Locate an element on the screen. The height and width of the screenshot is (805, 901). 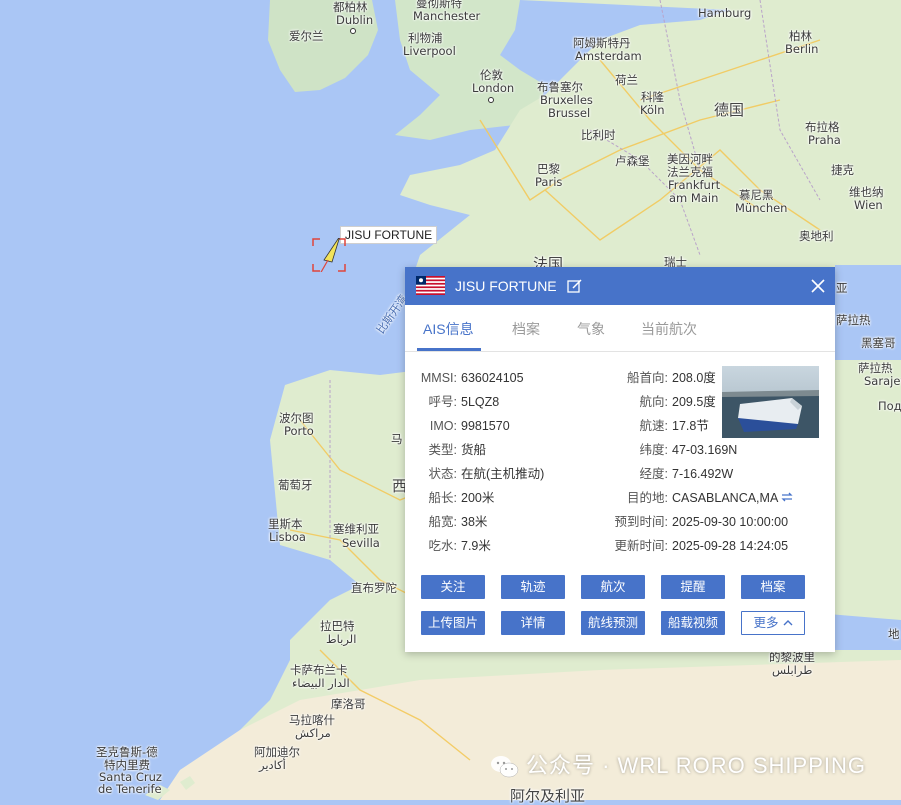
map-label-liverpool: Liverpool is located at coordinates (429, 51).